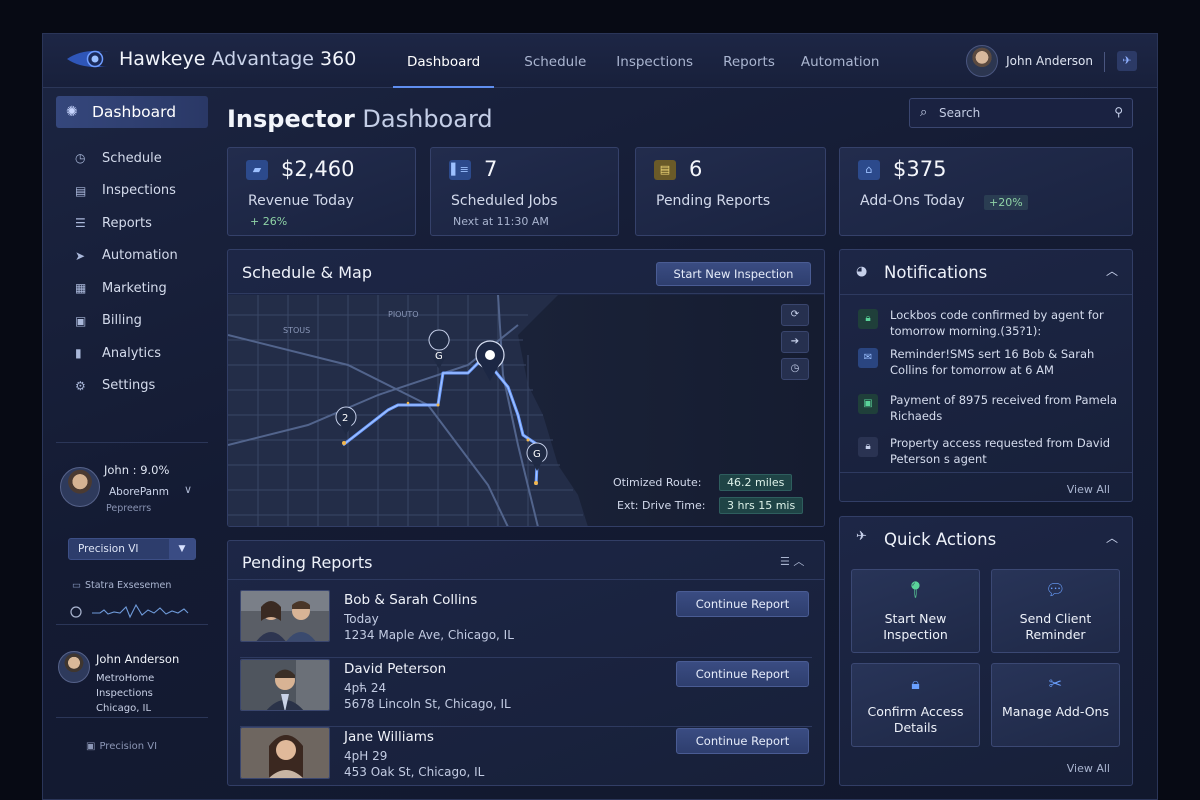  What do you see at coordinates (427, 119) in the screenshot?
I see `page-title-light: Dashboard` at bounding box center [427, 119].